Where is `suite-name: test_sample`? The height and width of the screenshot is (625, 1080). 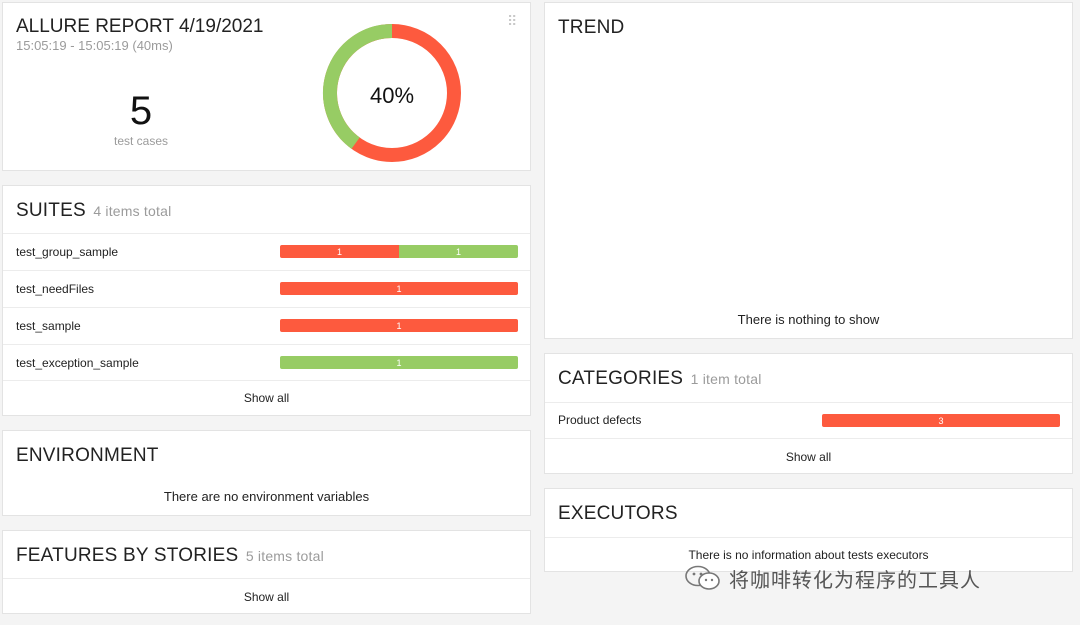 suite-name: test_sample is located at coordinates (48, 326).